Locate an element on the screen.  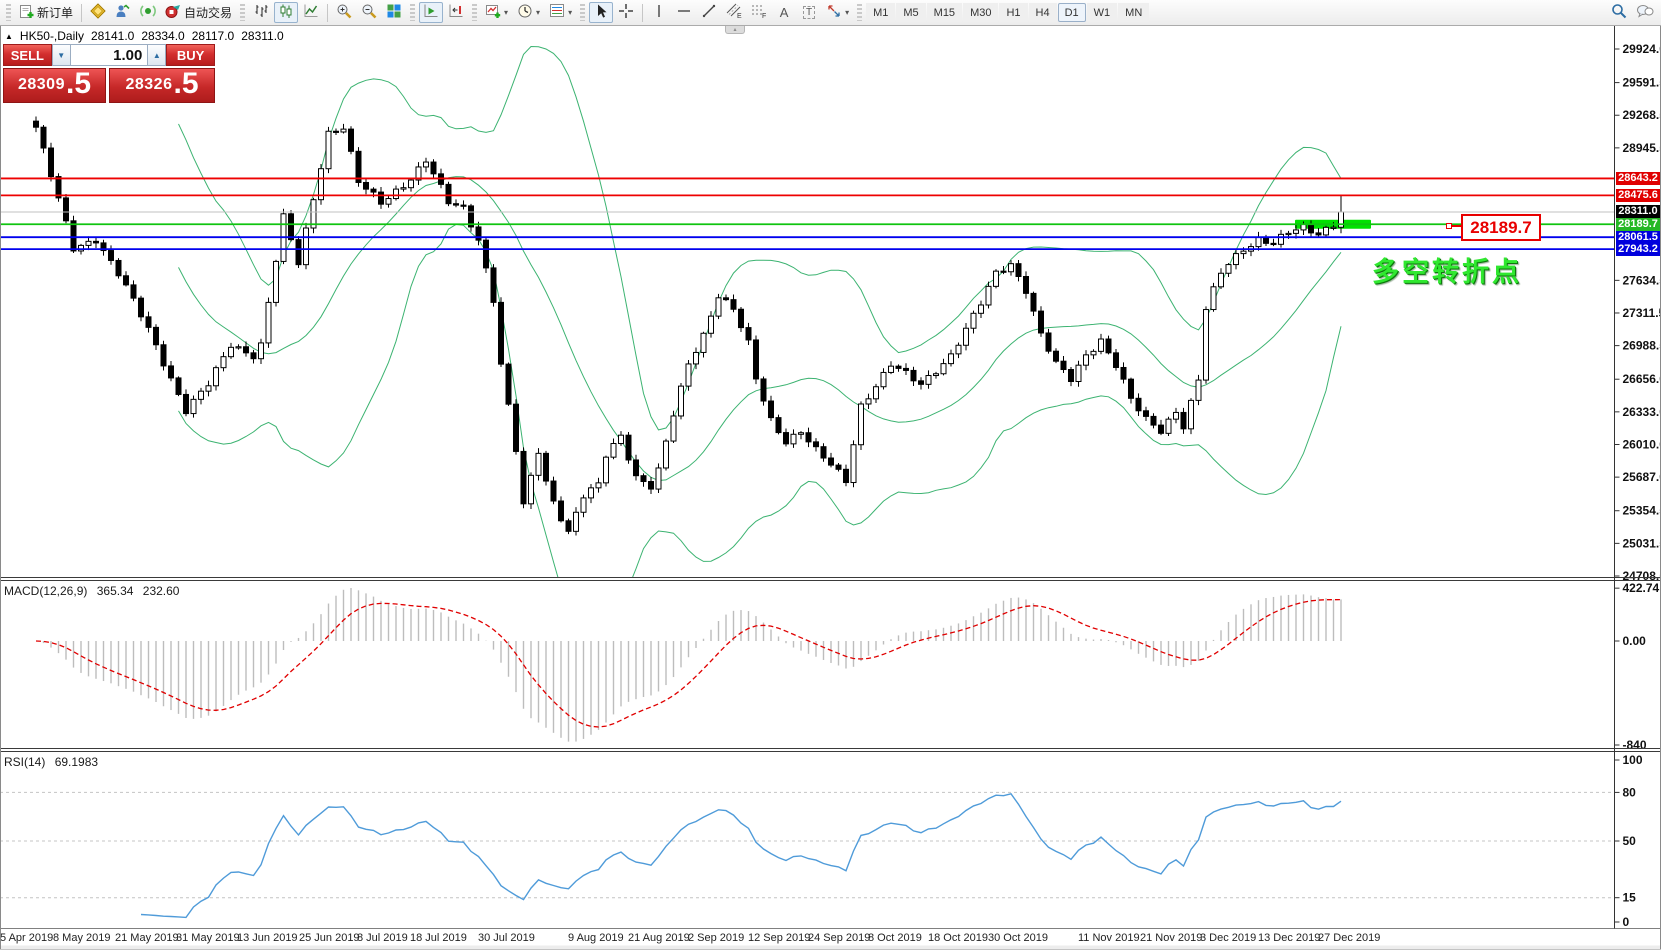
svg-text: 18 Jul 2019 is located at coordinates (438, 938).